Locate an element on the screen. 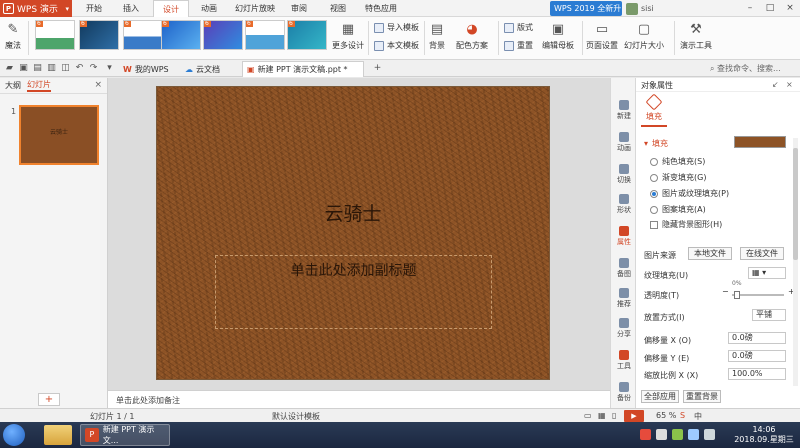 This screenshot has height=448, width=800. option-solid-fill: 纯色填充(S) is located at coordinates (677, 161).